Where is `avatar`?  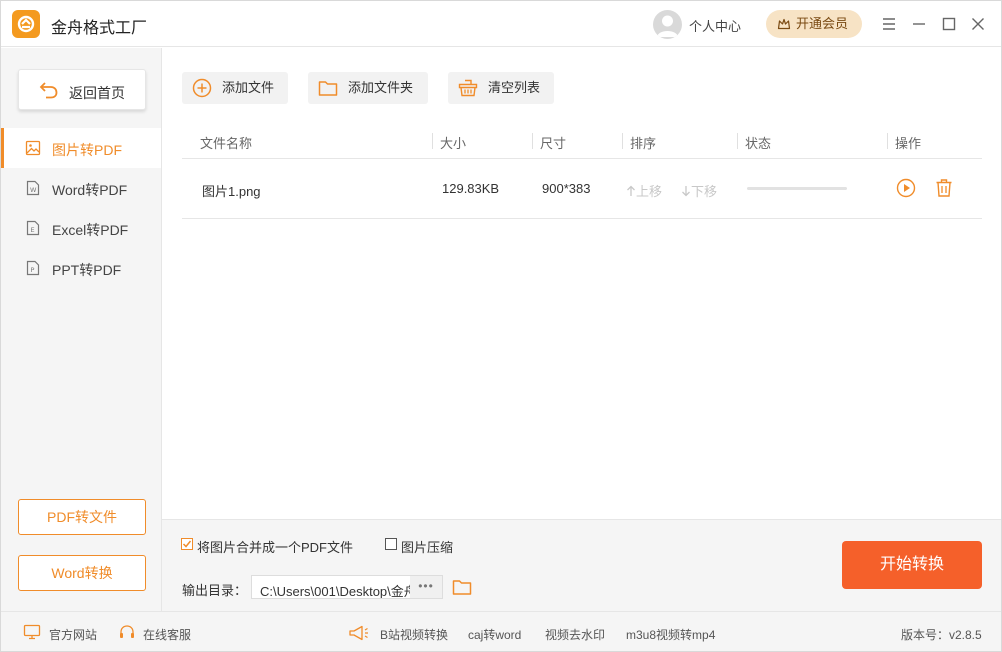
avatar is located at coordinates (667, 24).